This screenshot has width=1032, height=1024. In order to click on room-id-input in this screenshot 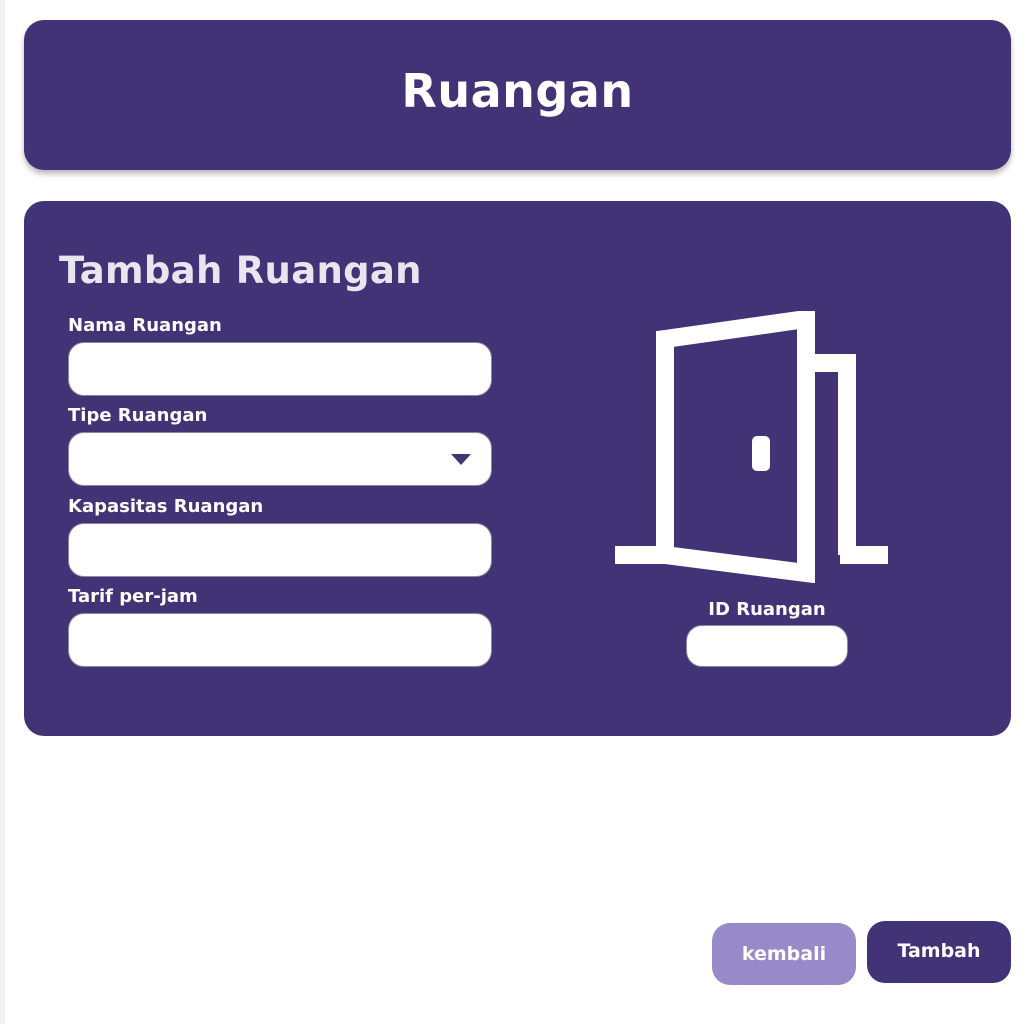, I will do `click(767, 646)`.